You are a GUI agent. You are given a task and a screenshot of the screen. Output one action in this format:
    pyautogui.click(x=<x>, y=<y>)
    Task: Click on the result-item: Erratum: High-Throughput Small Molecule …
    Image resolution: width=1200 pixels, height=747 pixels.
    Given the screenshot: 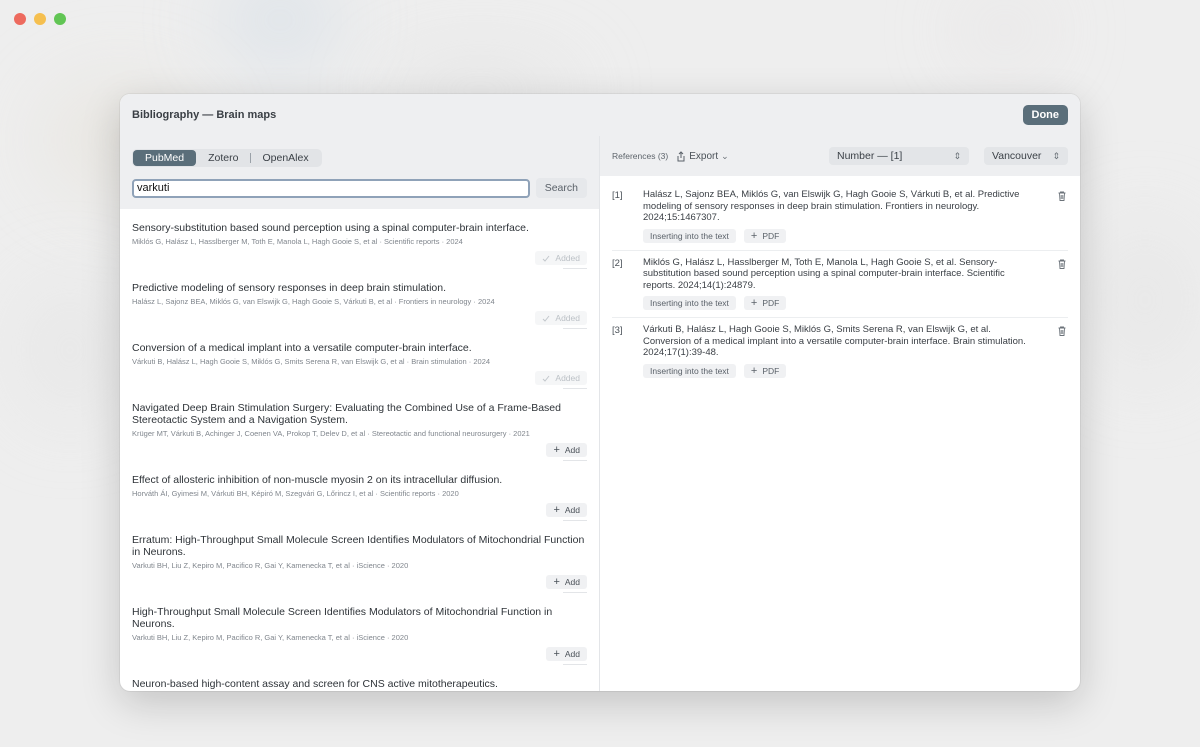 What is the action you would take?
    pyautogui.click(x=359, y=557)
    